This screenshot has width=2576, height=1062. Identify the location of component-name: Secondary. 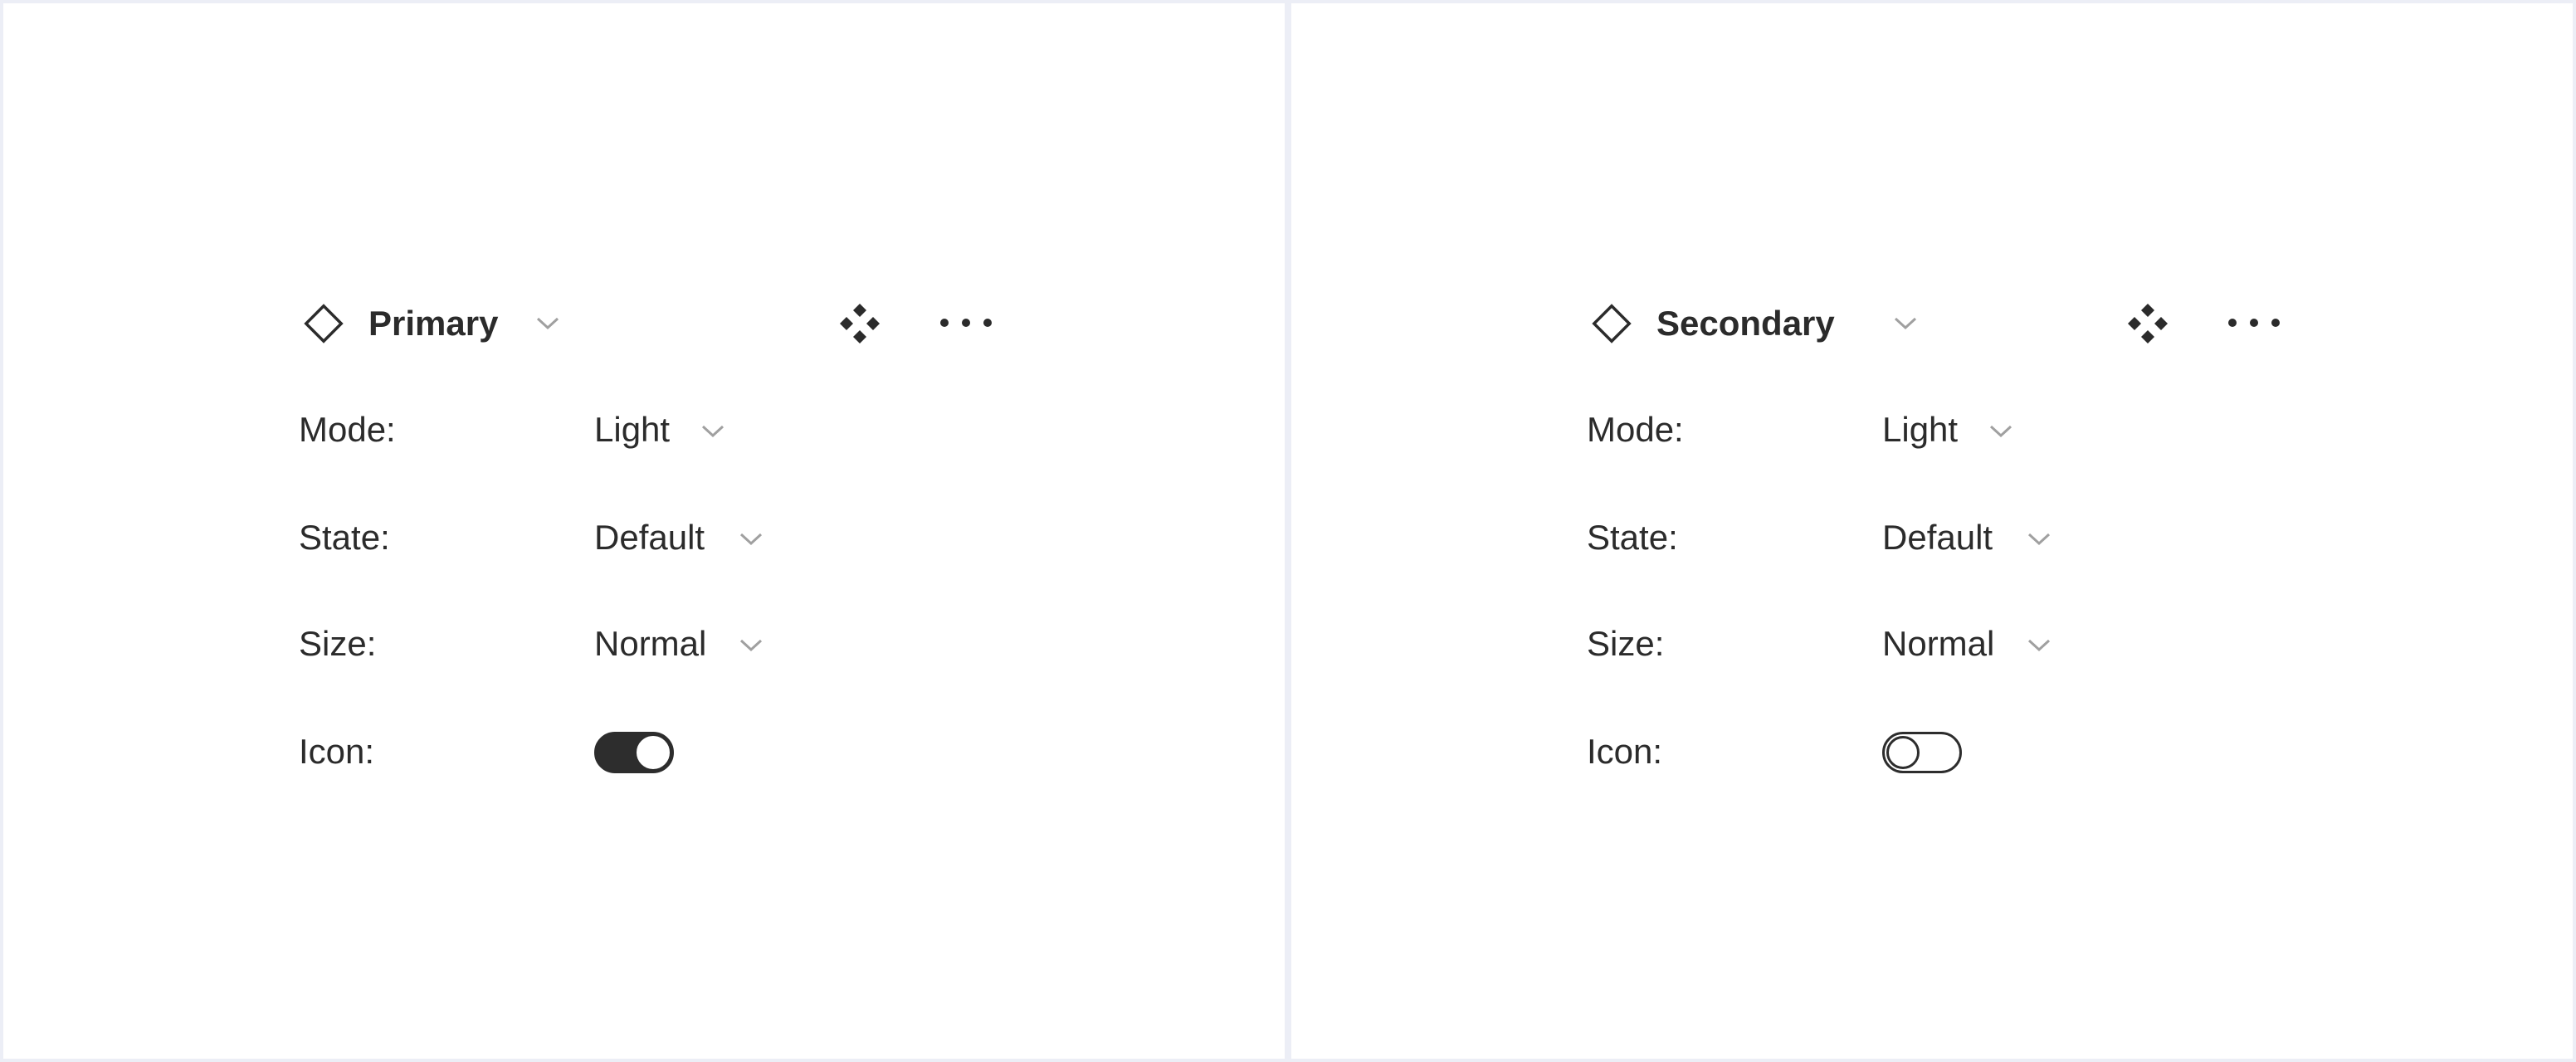
(1746, 323).